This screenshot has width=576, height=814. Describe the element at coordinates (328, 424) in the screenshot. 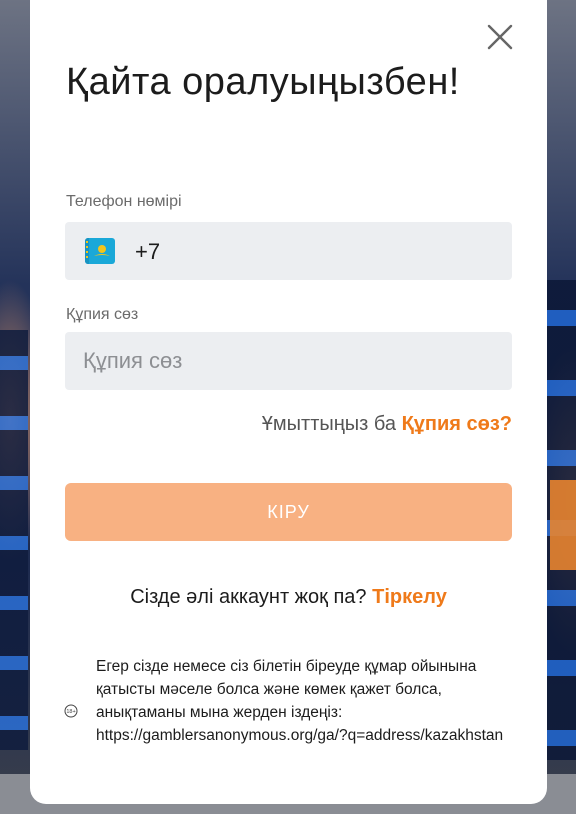

I see `forgot-password-text: Ұмыттыңыз ба` at that location.